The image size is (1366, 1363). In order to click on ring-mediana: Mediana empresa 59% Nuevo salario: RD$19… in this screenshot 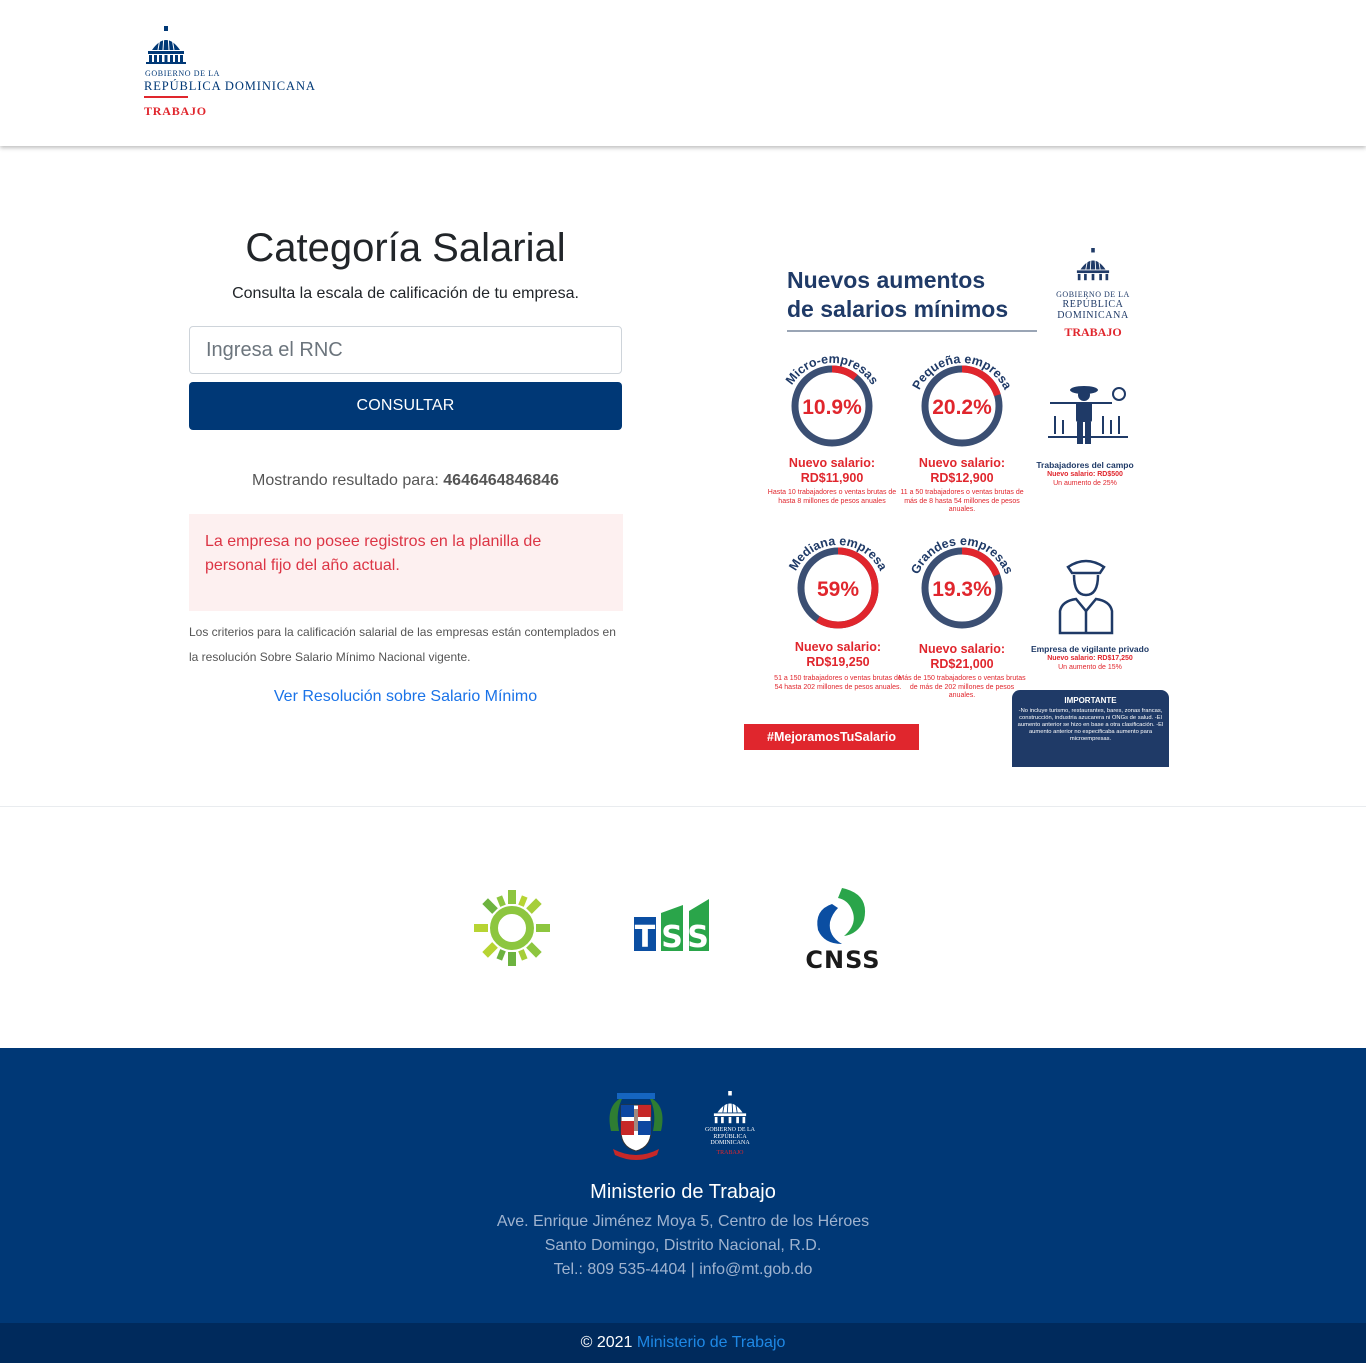, I will do `click(838, 615)`.